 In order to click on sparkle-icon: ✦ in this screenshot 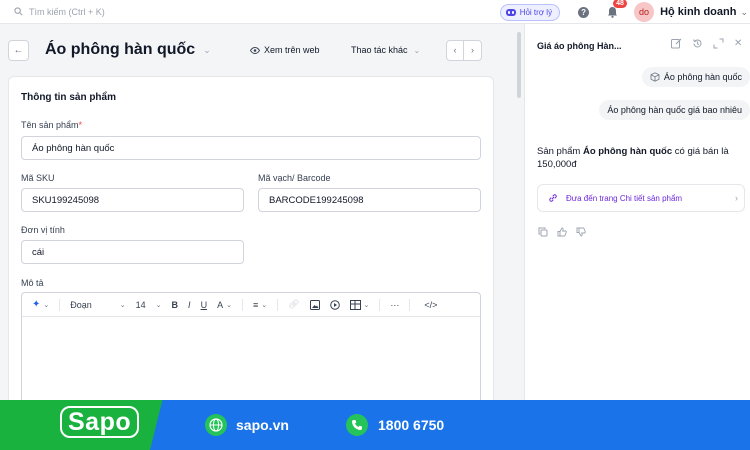, I will do `click(36, 304)`.